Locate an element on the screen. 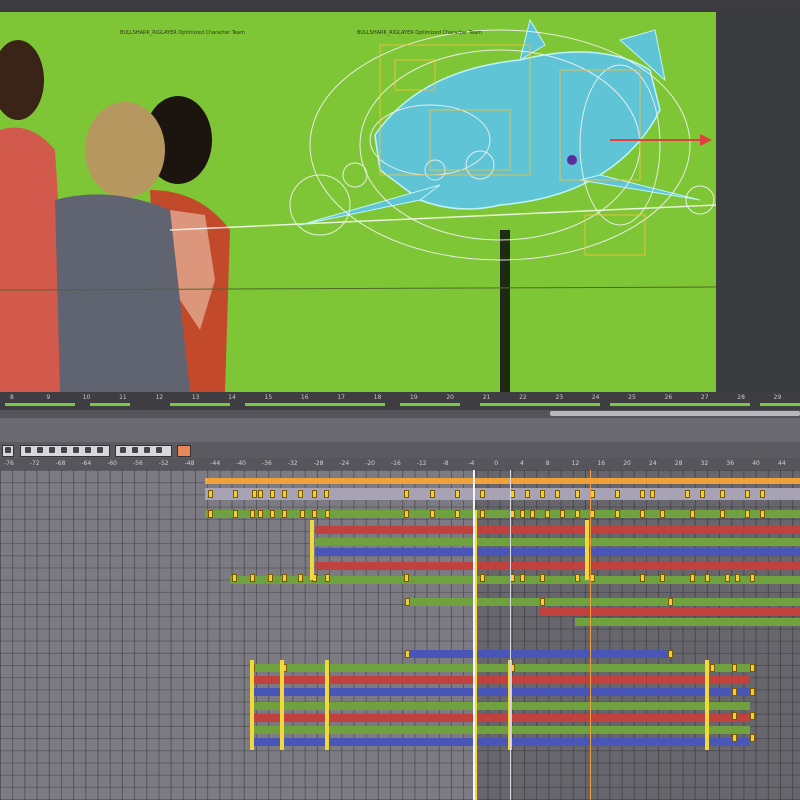  curve-grey is located at coordinates (502, 494).